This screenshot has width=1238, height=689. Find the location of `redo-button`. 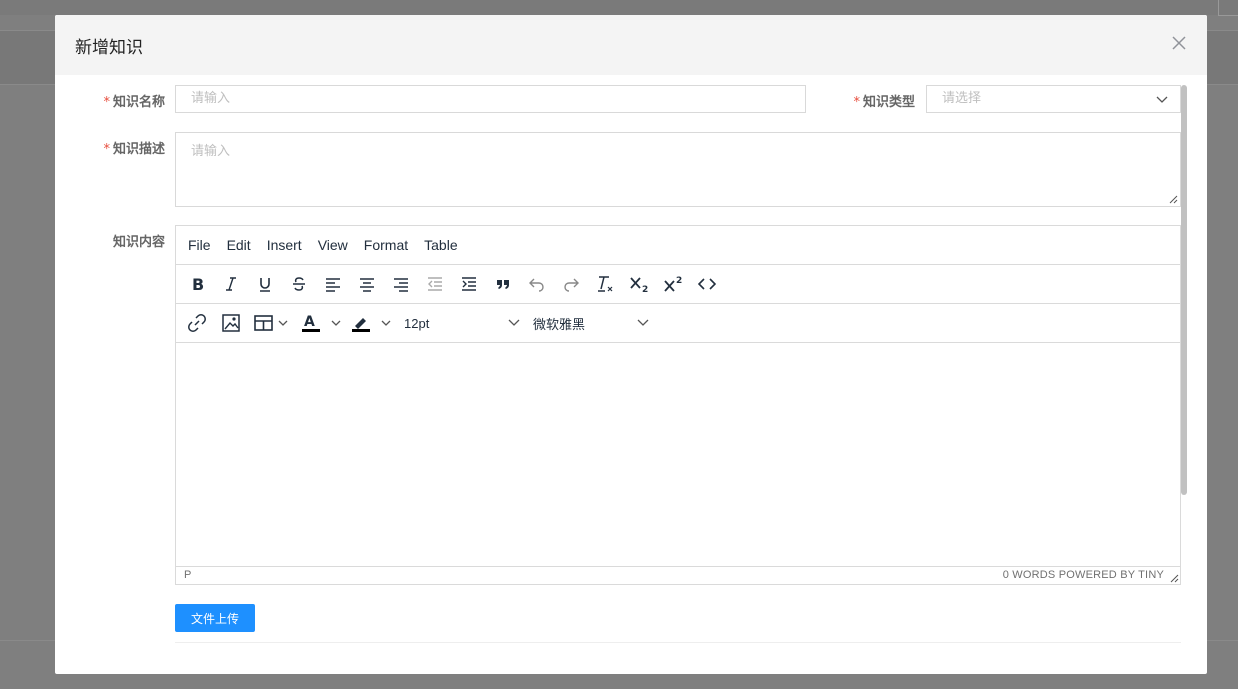

redo-button is located at coordinates (571, 284).